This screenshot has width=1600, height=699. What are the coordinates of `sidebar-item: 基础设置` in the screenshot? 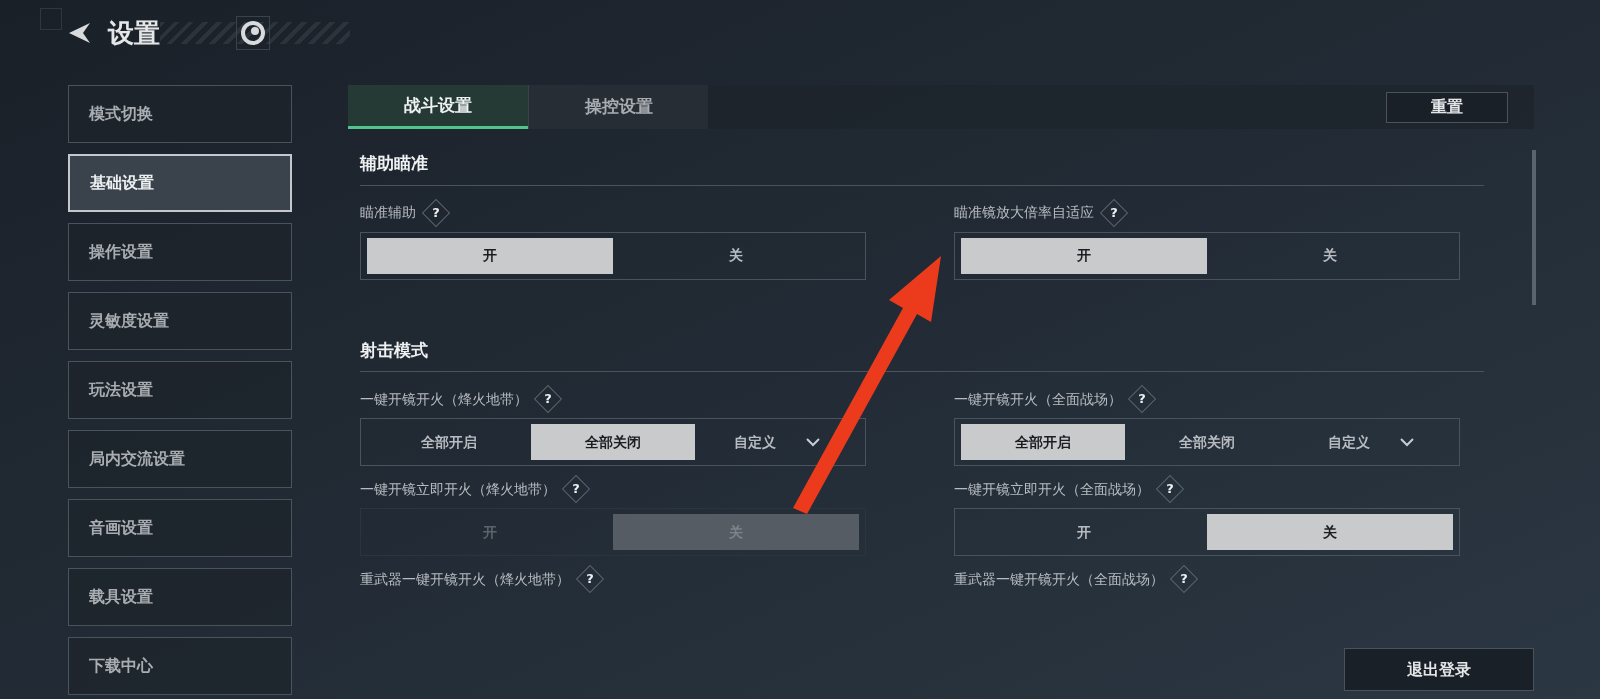 It's located at (180, 183).